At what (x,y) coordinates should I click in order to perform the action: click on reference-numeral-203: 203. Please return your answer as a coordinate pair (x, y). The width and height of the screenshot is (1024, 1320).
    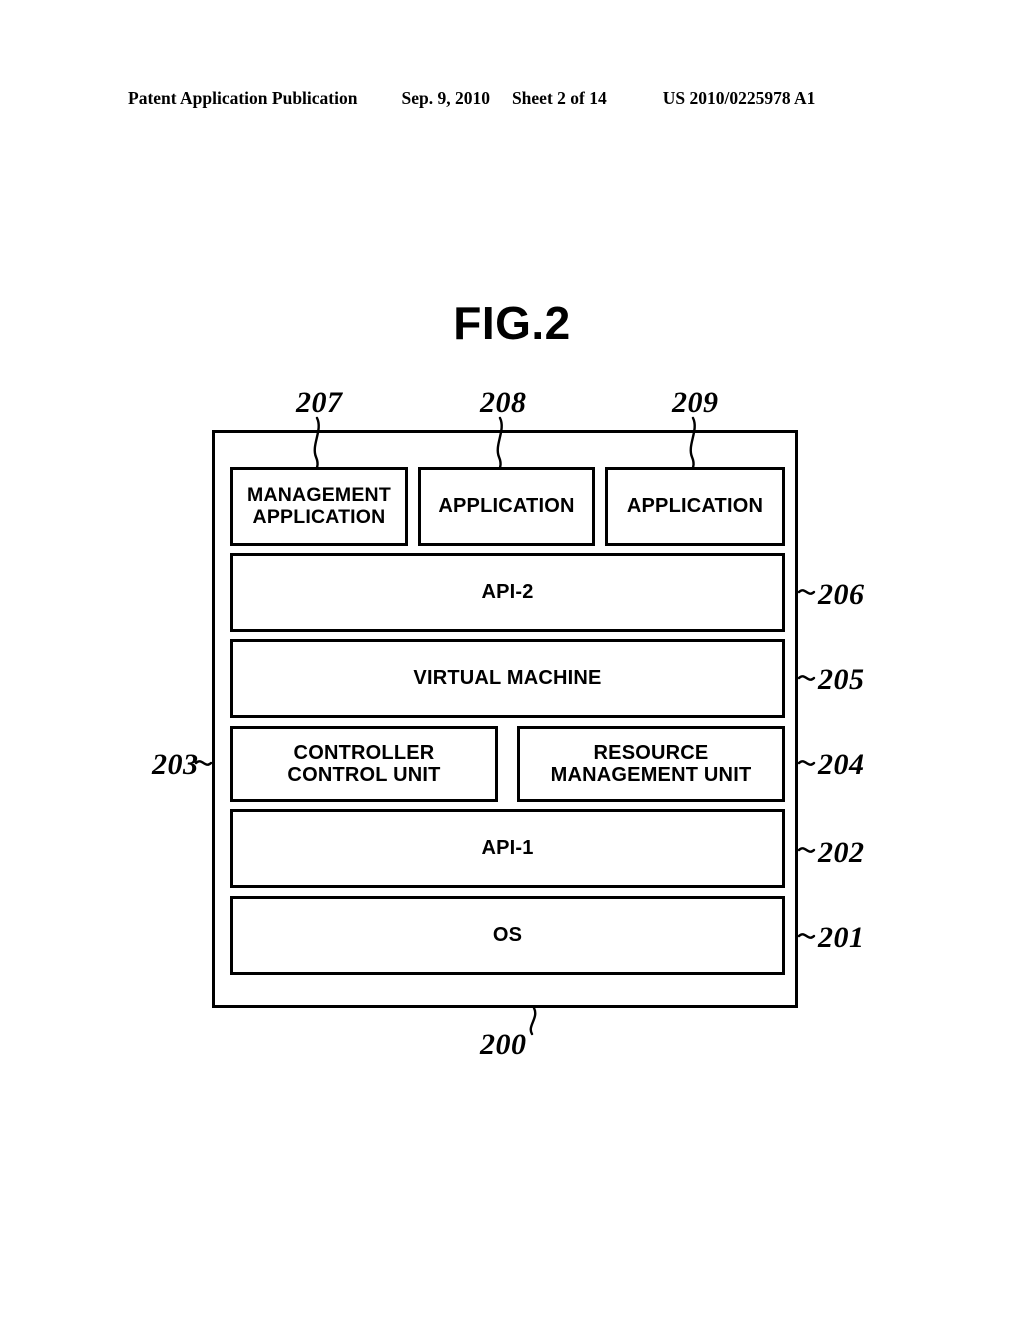
    Looking at the image, I should click on (175, 764).